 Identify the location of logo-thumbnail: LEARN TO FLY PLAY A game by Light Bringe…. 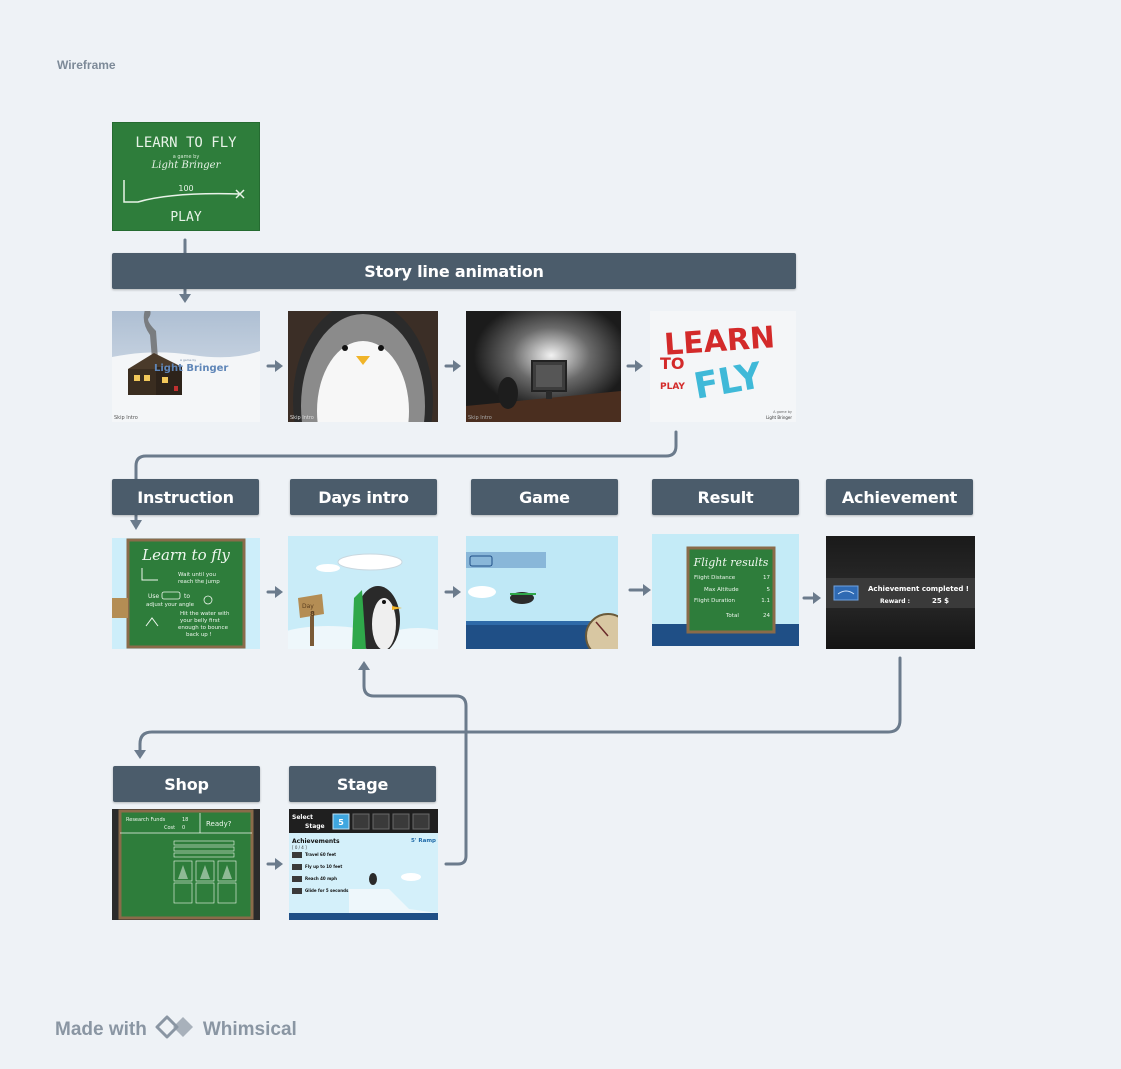
(723, 366).